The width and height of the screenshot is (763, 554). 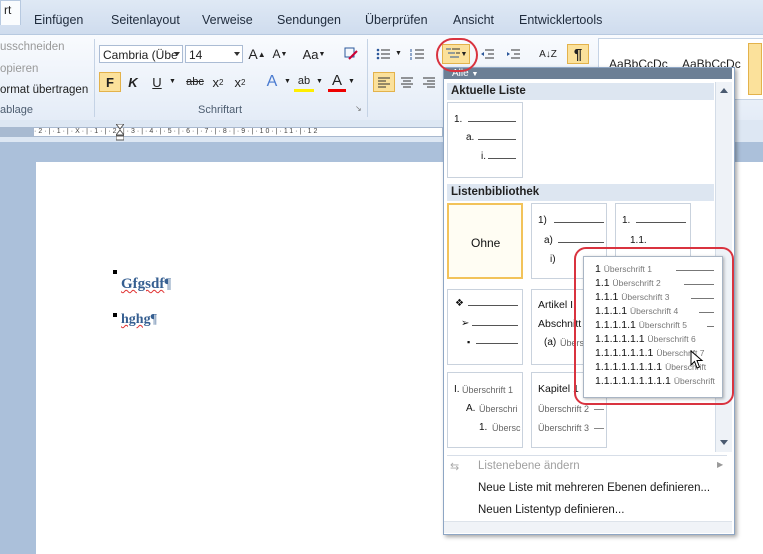 I want to click on copy-button: opieren, so click(x=19, y=69).